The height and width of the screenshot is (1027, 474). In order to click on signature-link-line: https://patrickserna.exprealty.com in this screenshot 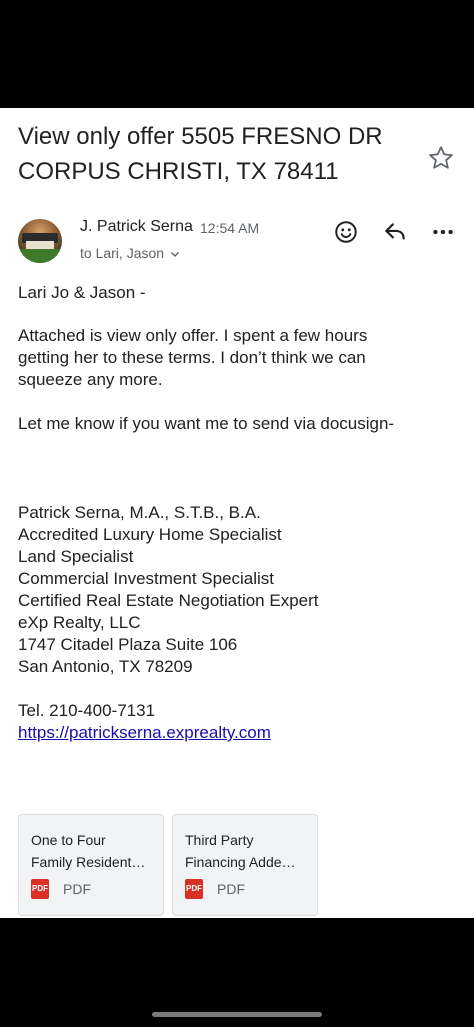, I will do `click(238, 733)`.